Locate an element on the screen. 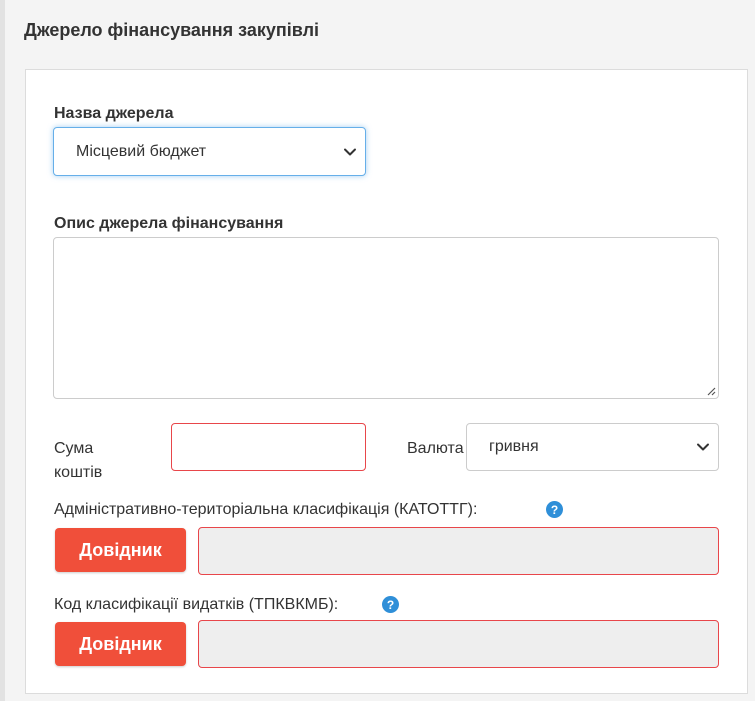 The width and height of the screenshot is (755, 701). source-name-label: Назва джерела is located at coordinates (114, 113).